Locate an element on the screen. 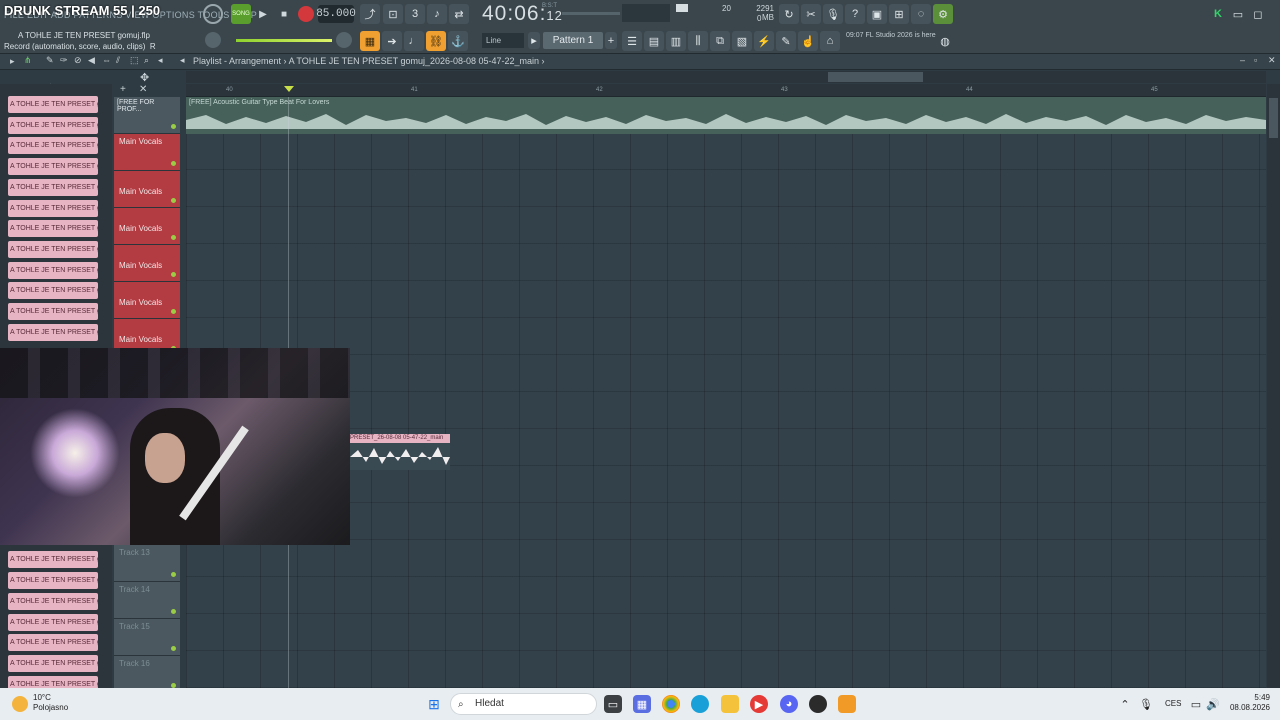 Image resolution: width=1280 pixels, height=720 pixels. tray-mic-icon: 🎙 is located at coordinates (1146, 704).